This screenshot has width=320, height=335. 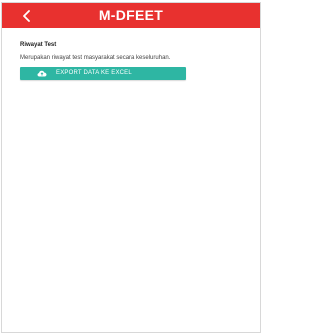 I want to click on chevron-left-icon, so click(x=26, y=15).